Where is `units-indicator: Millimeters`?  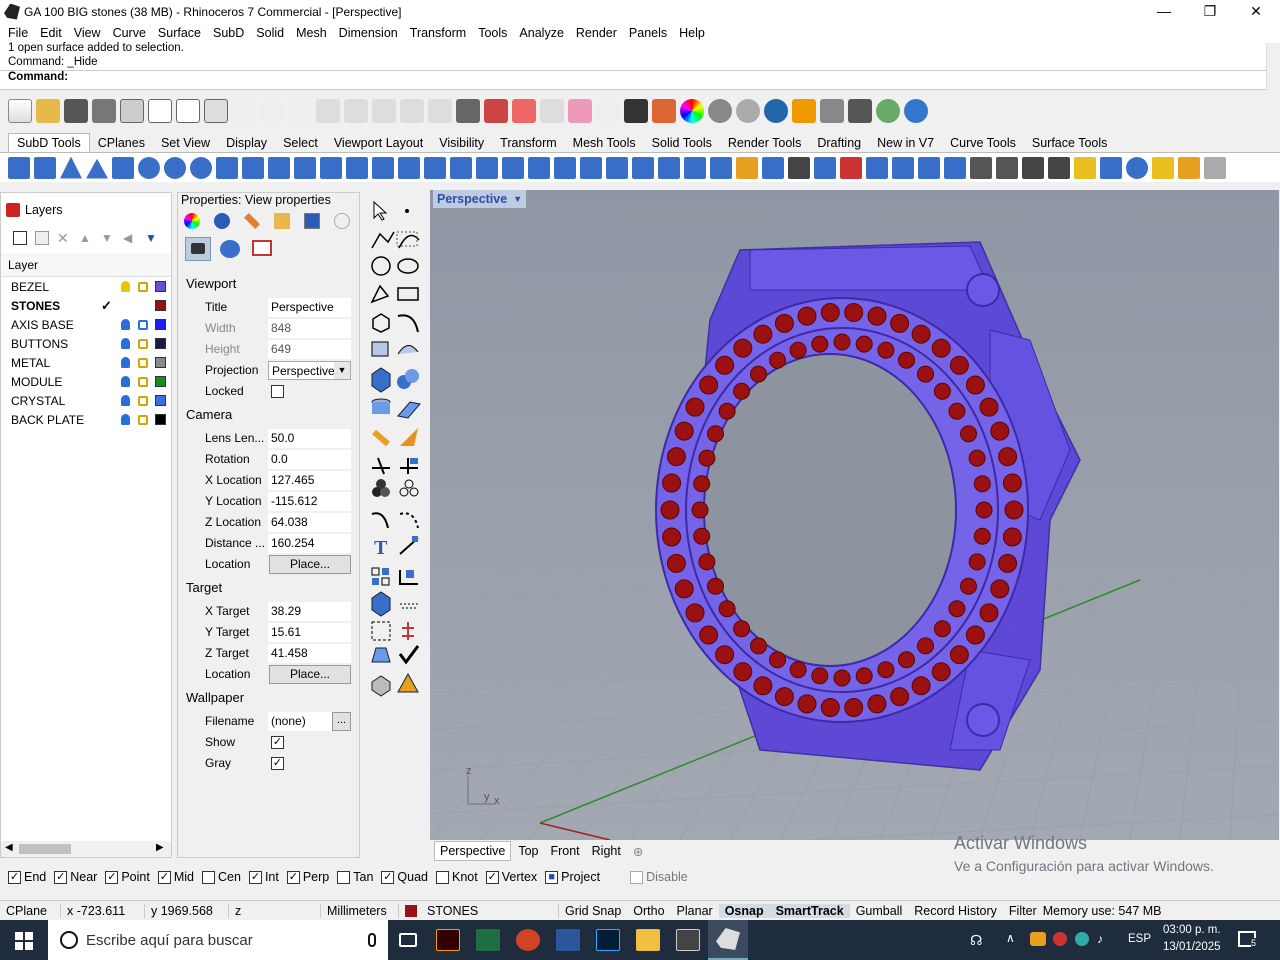 units-indicator: Millimeters is located at coordinates (359, 910).